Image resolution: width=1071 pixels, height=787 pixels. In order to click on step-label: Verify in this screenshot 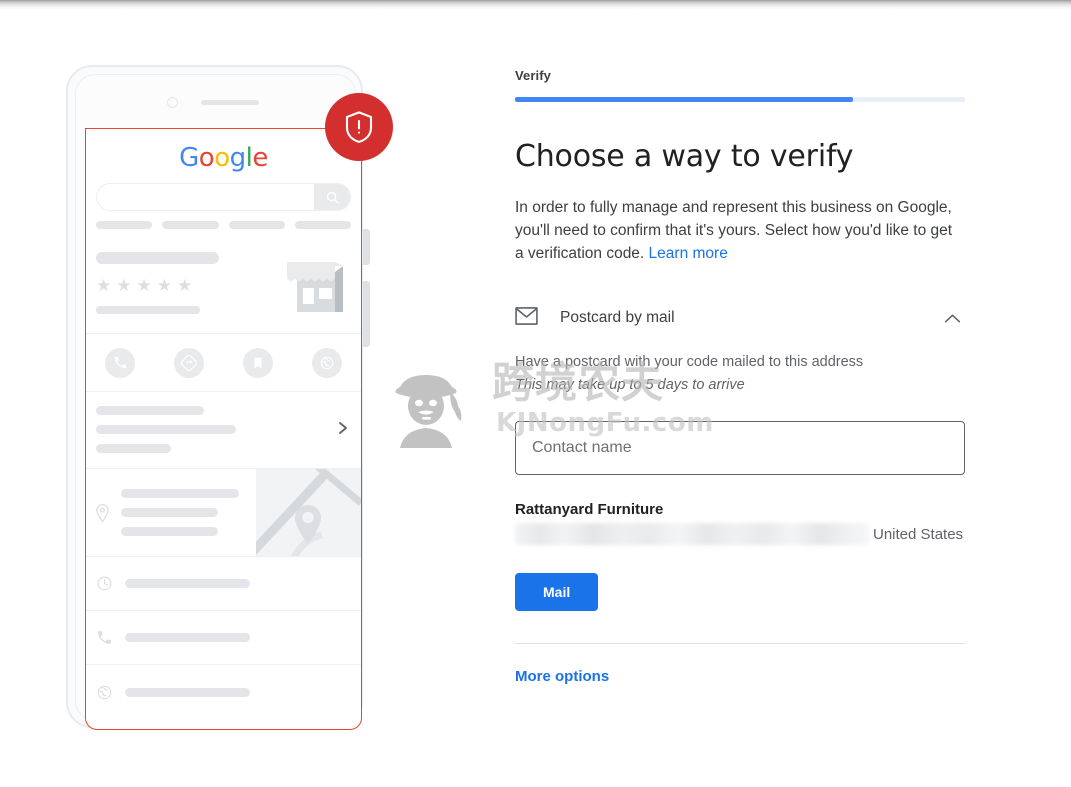, I will do `click(533, 75)`.